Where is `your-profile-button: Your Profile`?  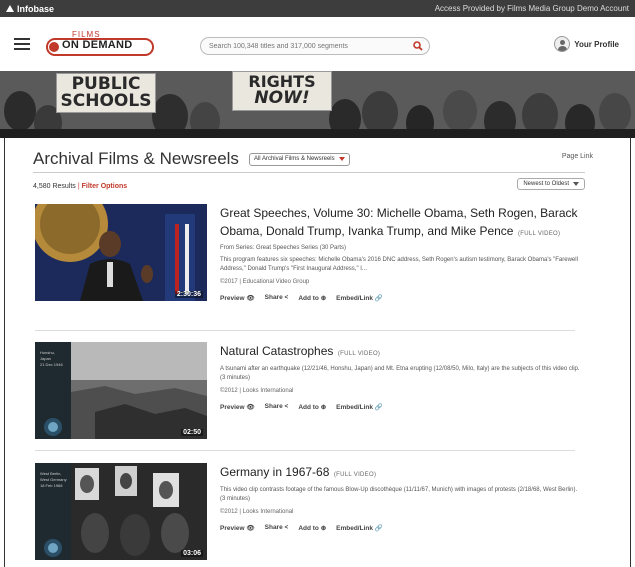 your-profile-button: Your Profile is located at coordinates (586, 44).